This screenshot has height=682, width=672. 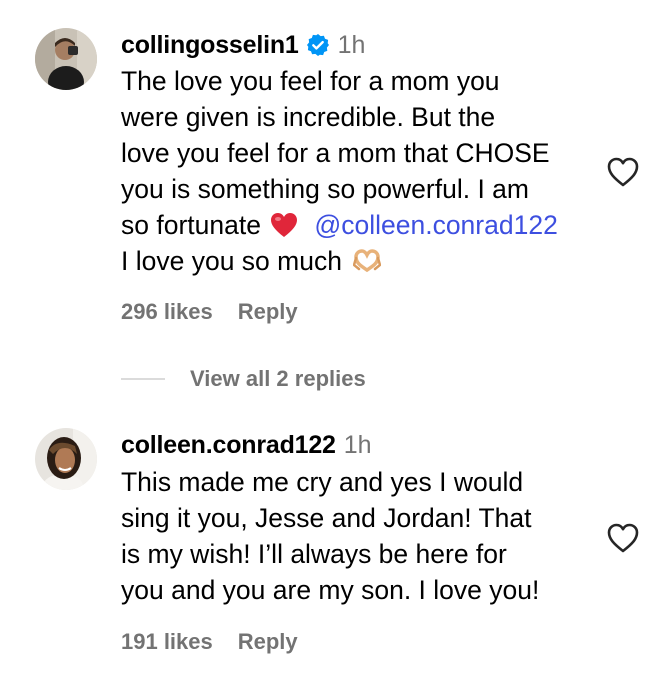 What do you see at coordinates (330, 590) in the screenshot?
I see `comment-line: you and you are my son. I love you!` at bounding box center [330, 590].